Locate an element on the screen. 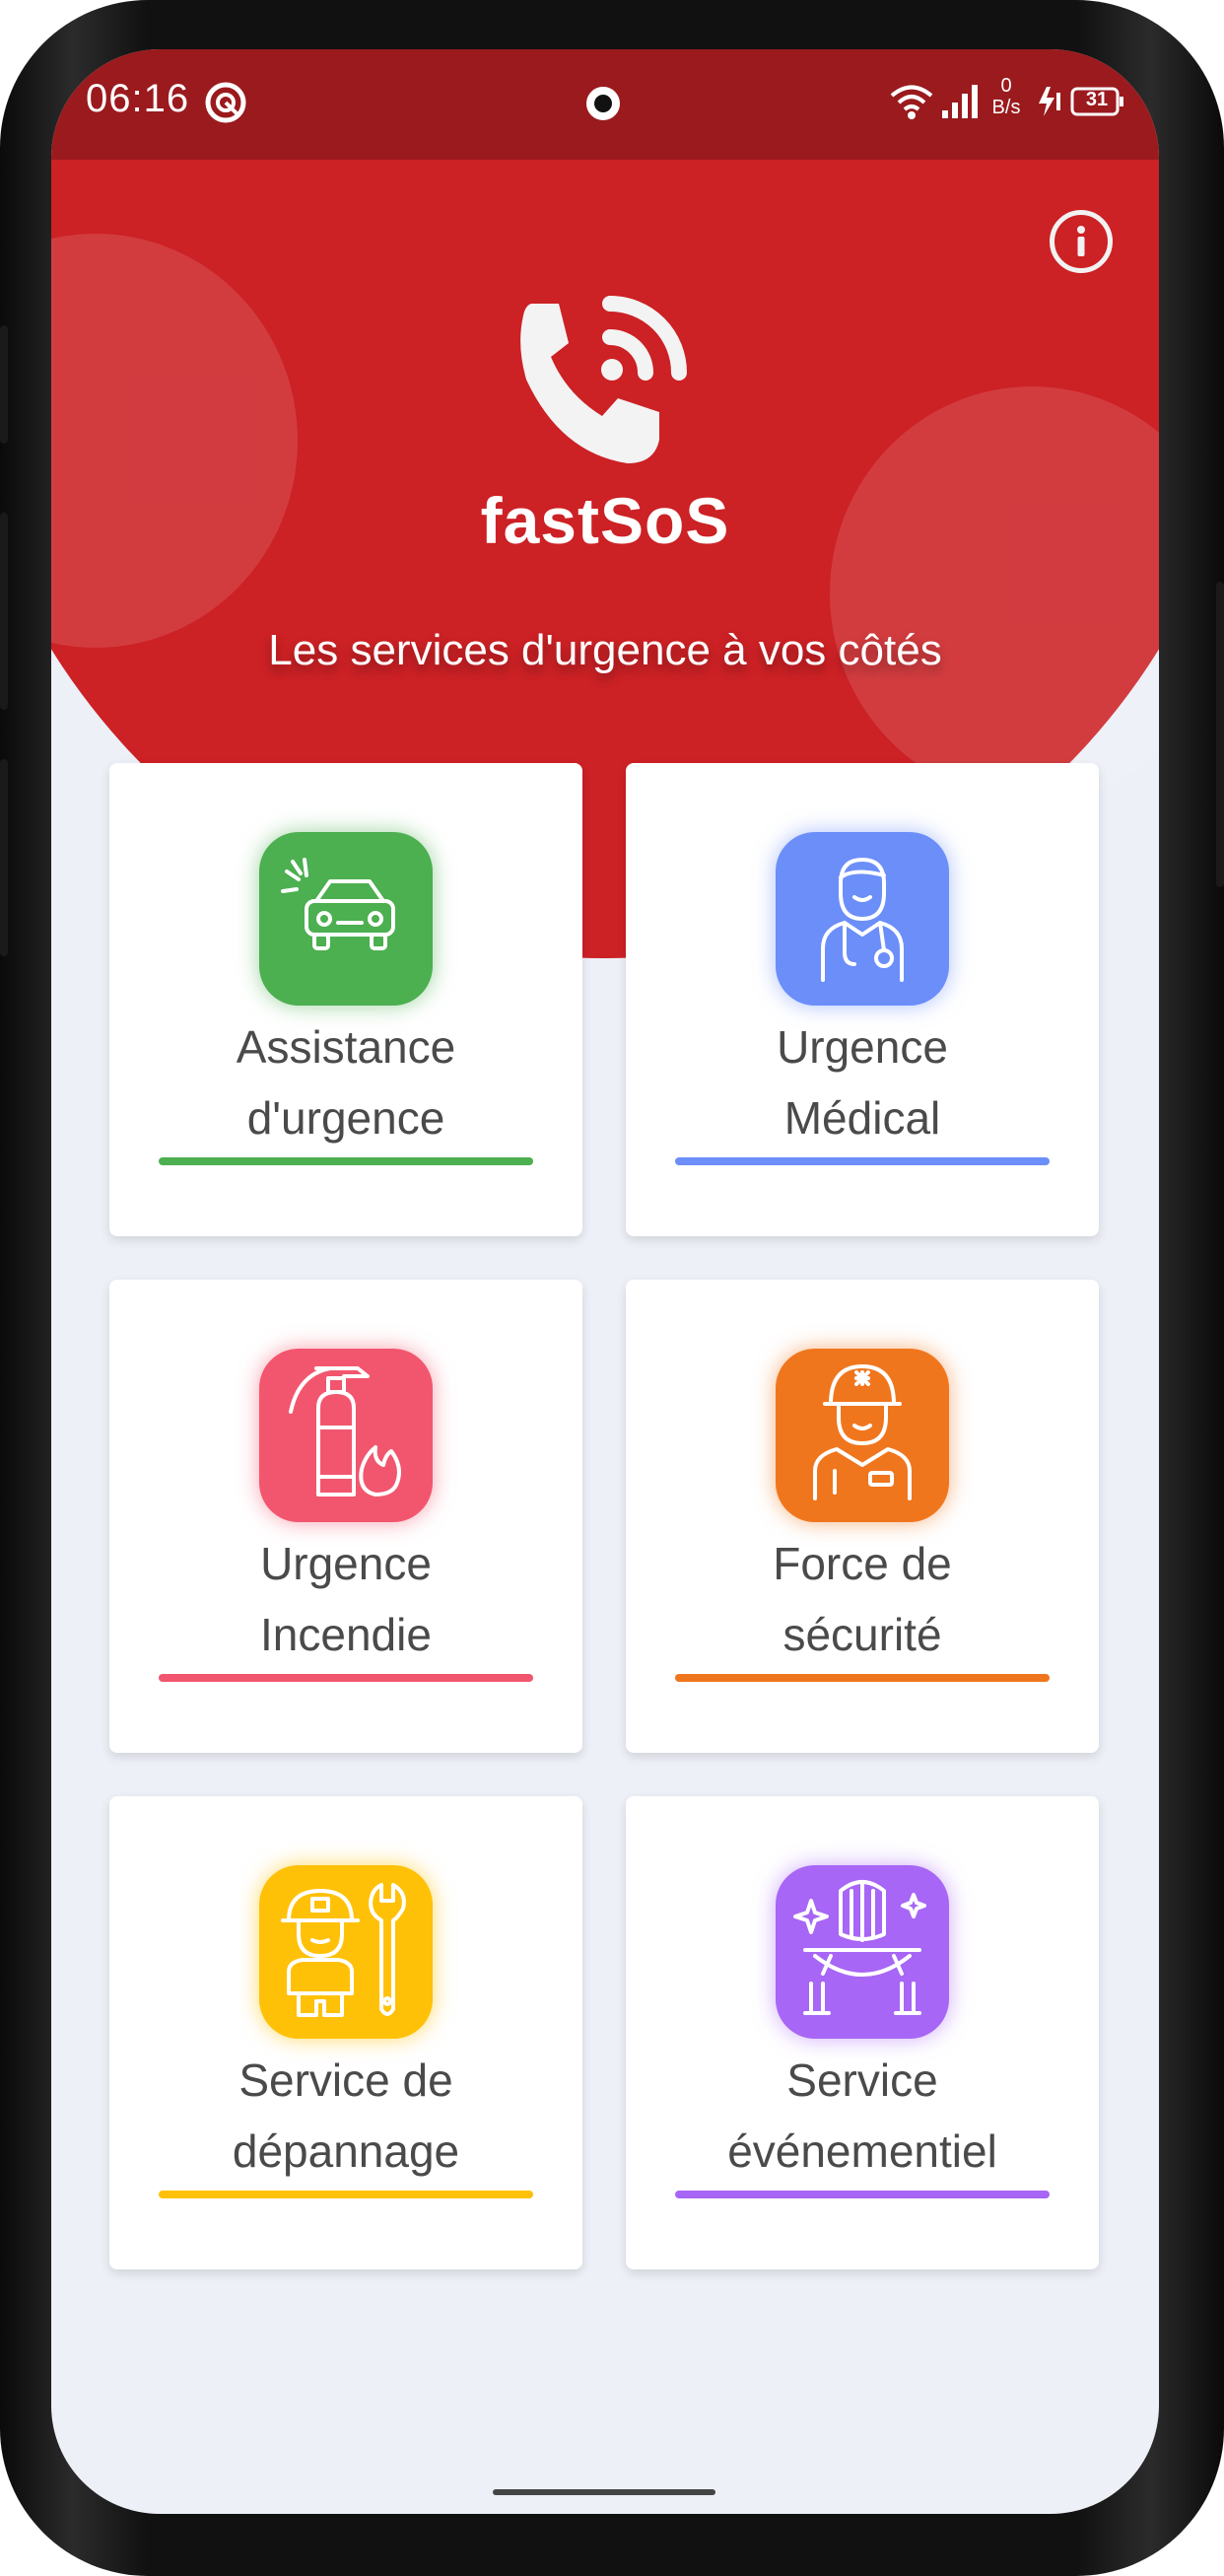  home-indicator is located at coordinates (604, 2492).